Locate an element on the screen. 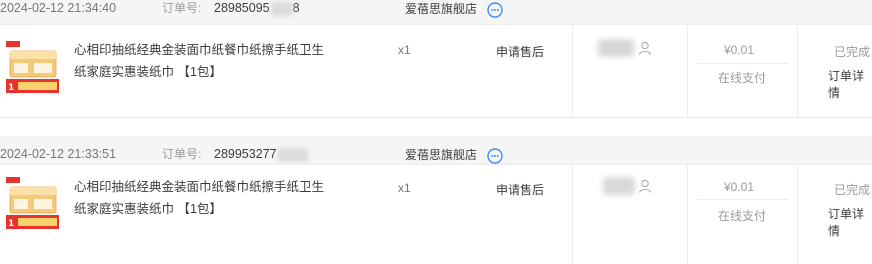 The height and width of the screenshot is (264, 872). order-number: 289953277 is located at coordinates (261, 154).